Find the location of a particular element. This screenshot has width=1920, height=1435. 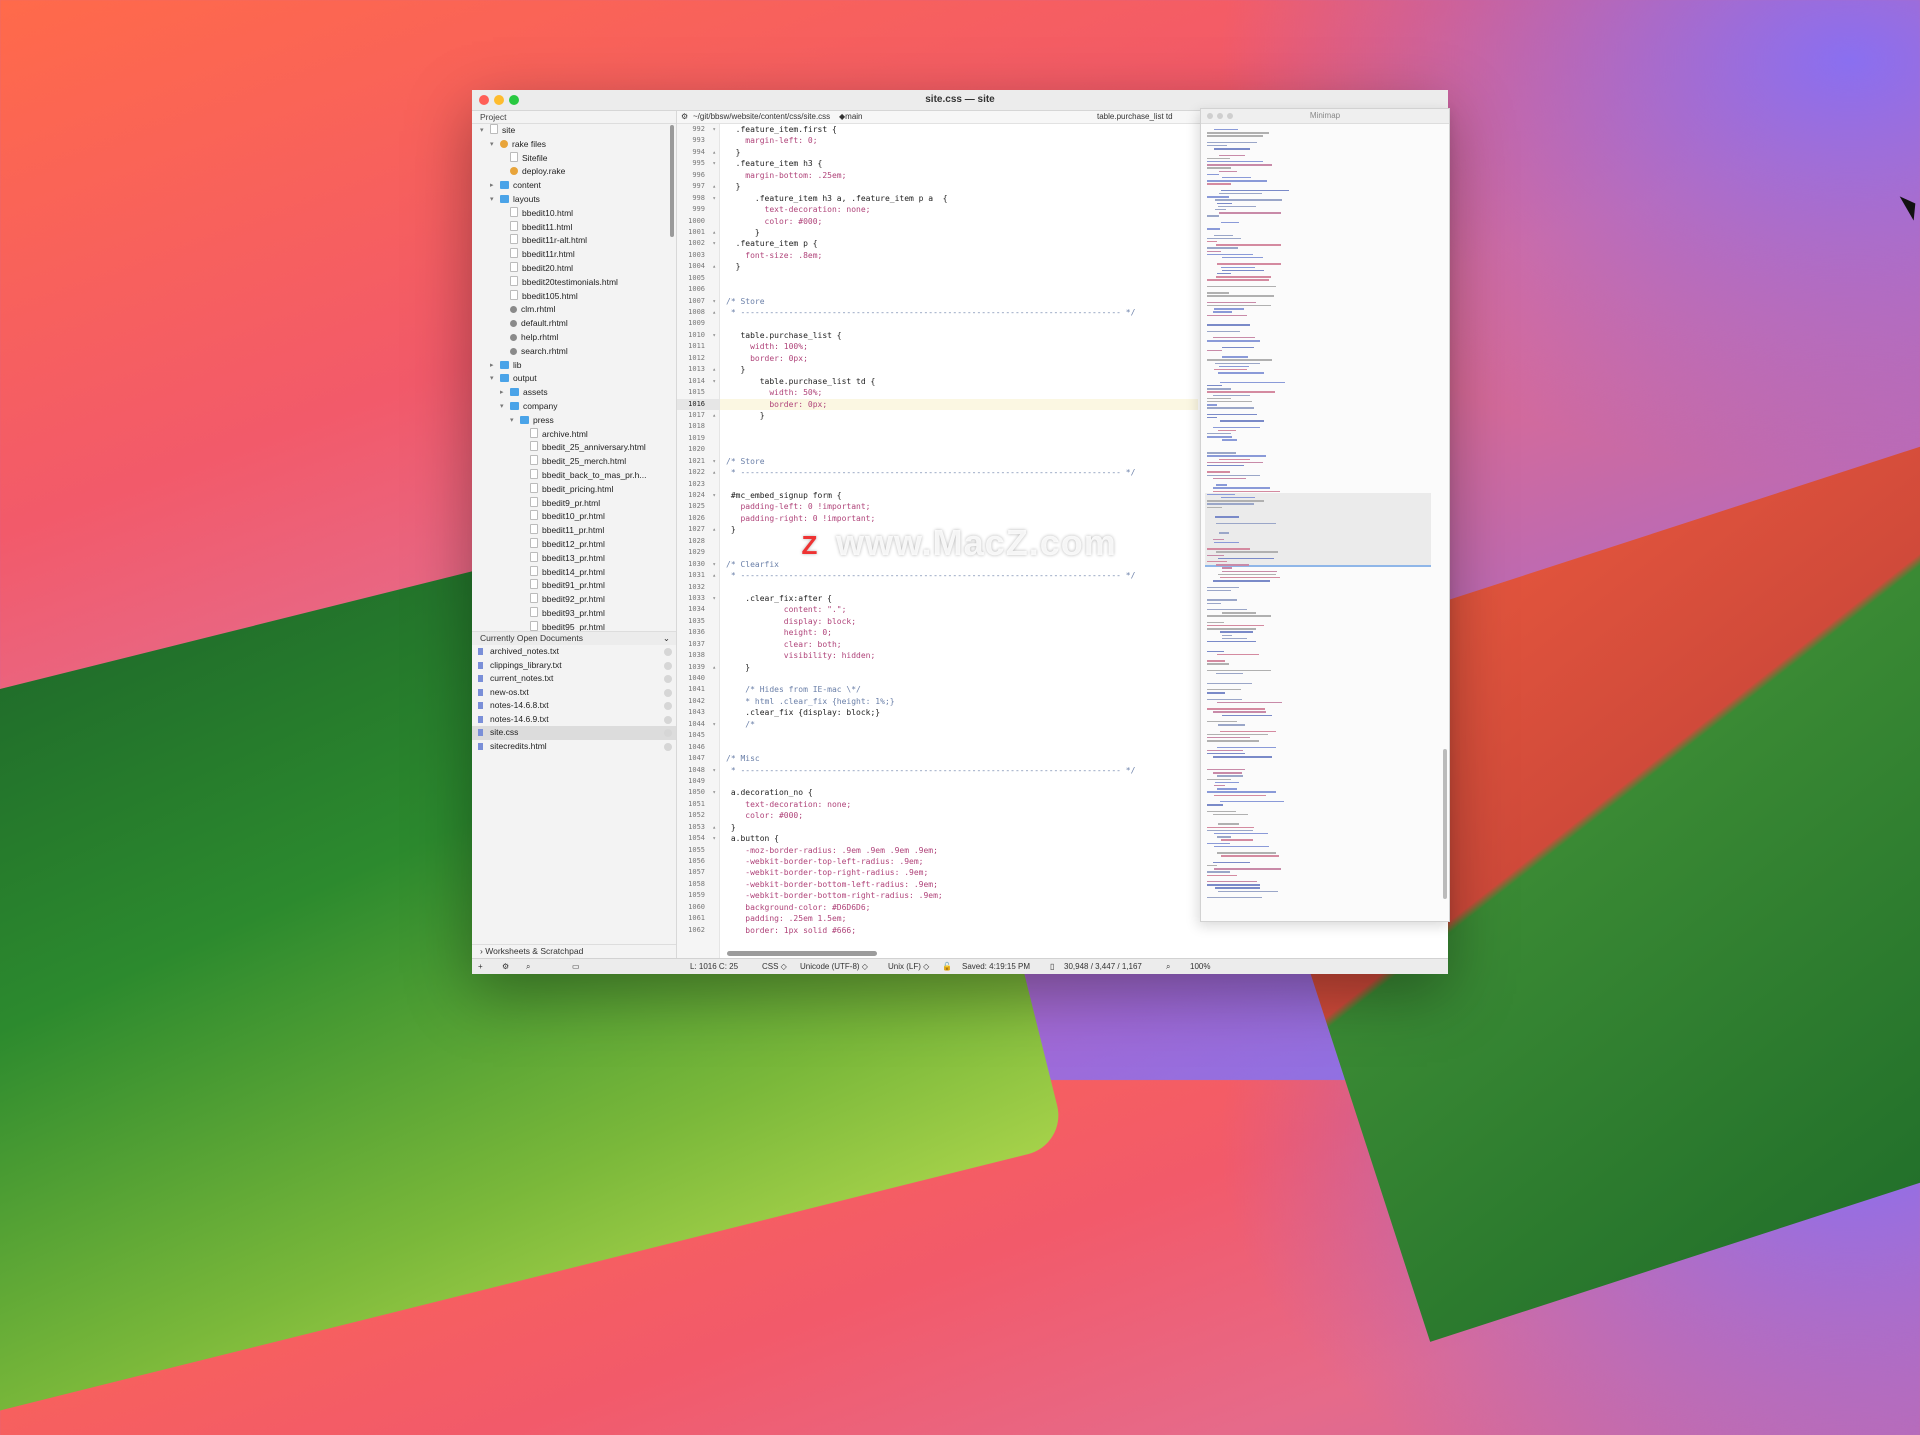

code-line: .feature_item h3 a, .feature_item p a { is located at coordinates (959, 198).